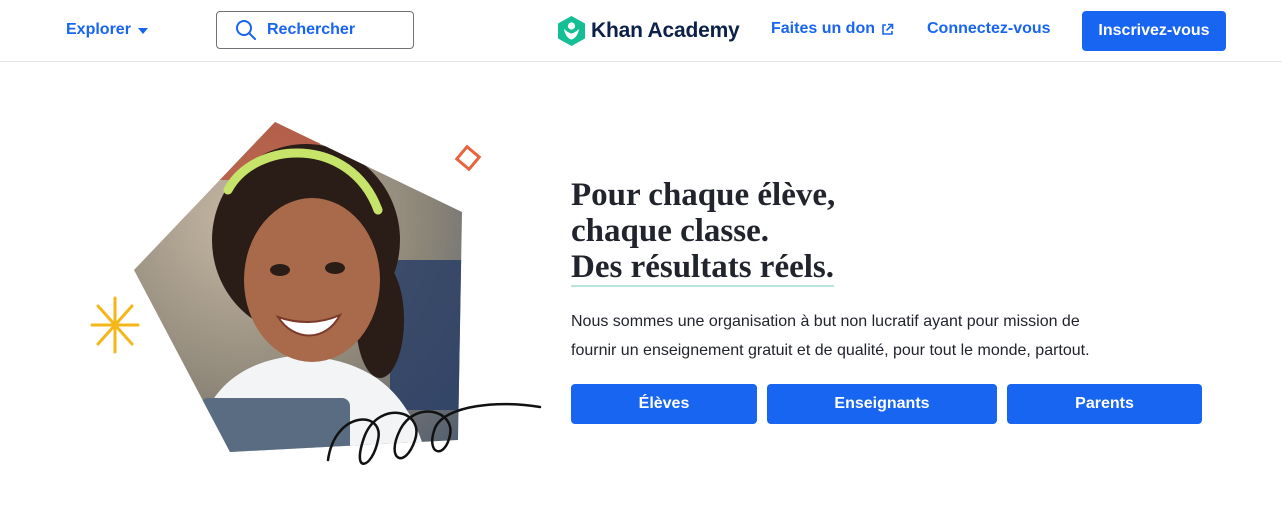 This screenshot has height=509, width=1282. What do you see at coordinates (703, 195) in the screenshot?
I see `headline-line-1: Pour chaque élève,` at bounding box center [703, 195].